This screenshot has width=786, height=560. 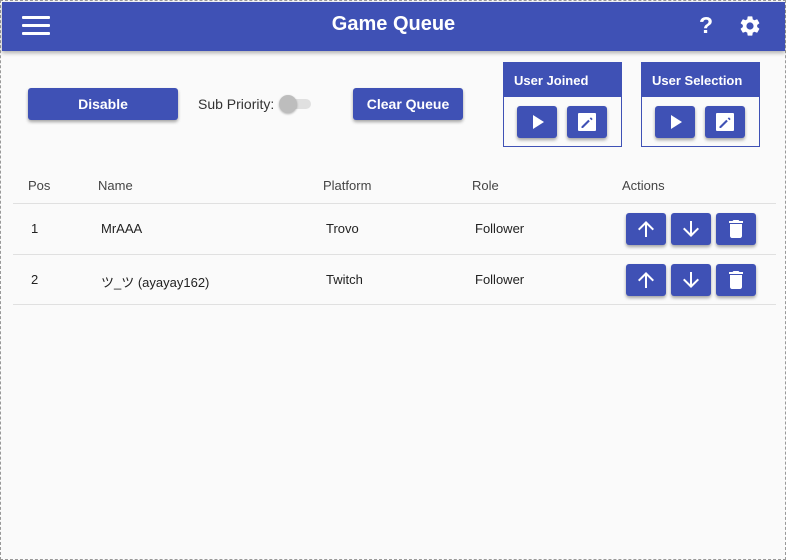 I want to click on clear-queue-button: Clear Queue, so click(x=408, y=104).